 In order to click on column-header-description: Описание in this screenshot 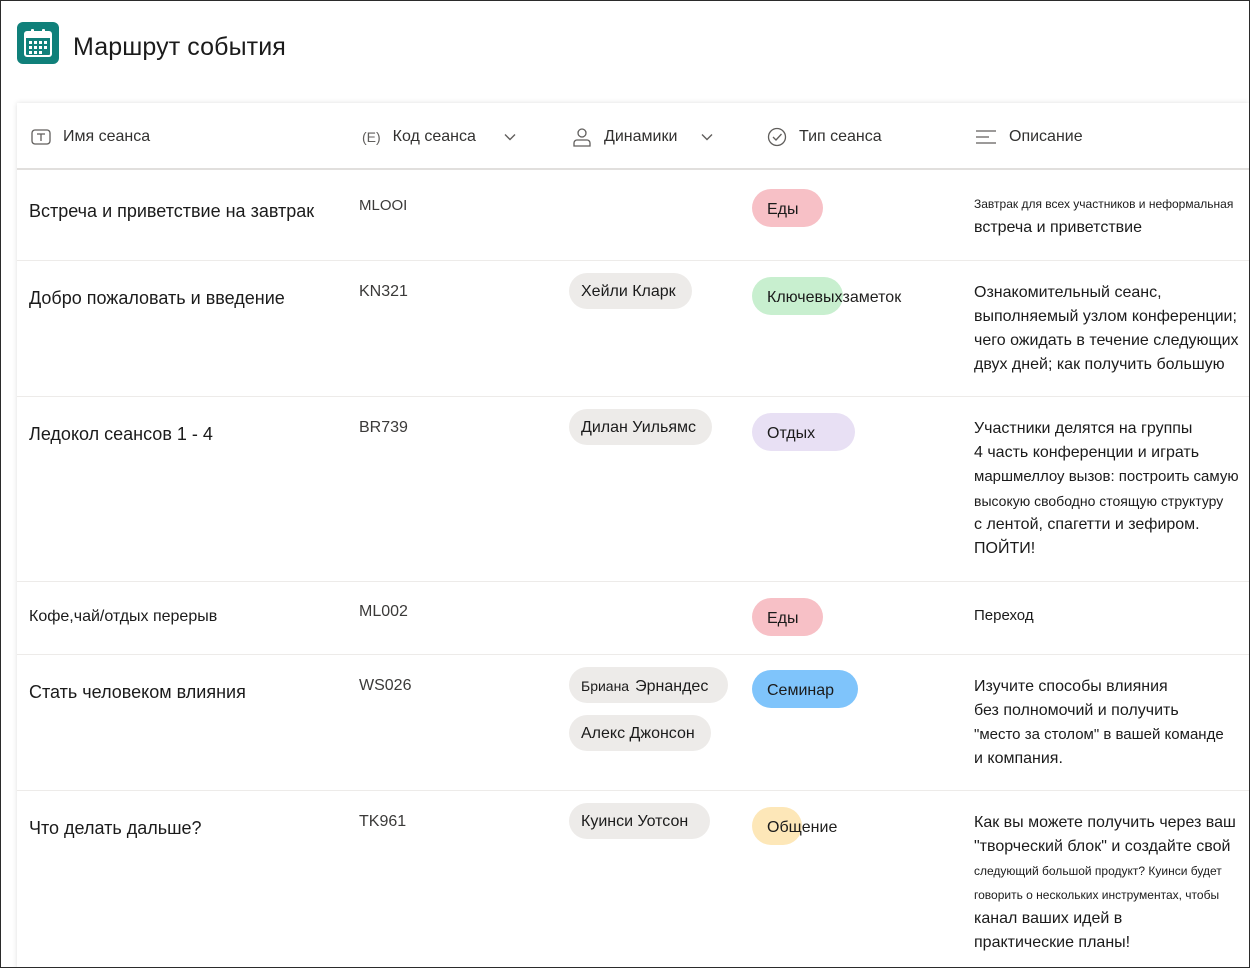, I will do `click(1029, 136)`.